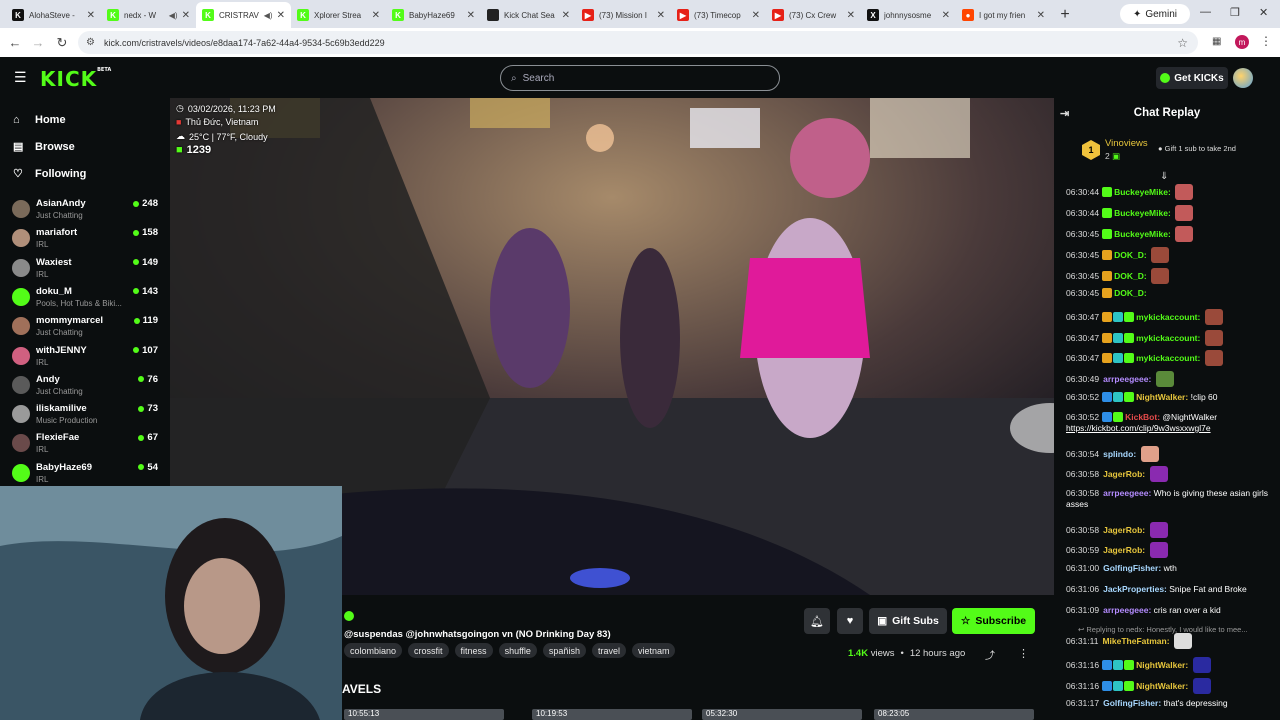  I want to click on browser-tab: Xjohnnysosme ✕, so click(908, 15).